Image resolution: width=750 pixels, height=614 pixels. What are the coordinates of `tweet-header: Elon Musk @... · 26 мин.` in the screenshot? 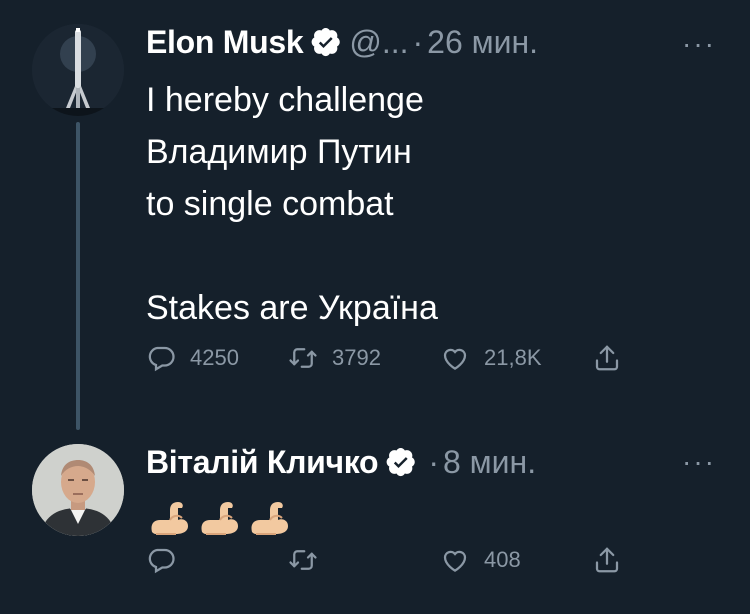 It's located at (342, 42).